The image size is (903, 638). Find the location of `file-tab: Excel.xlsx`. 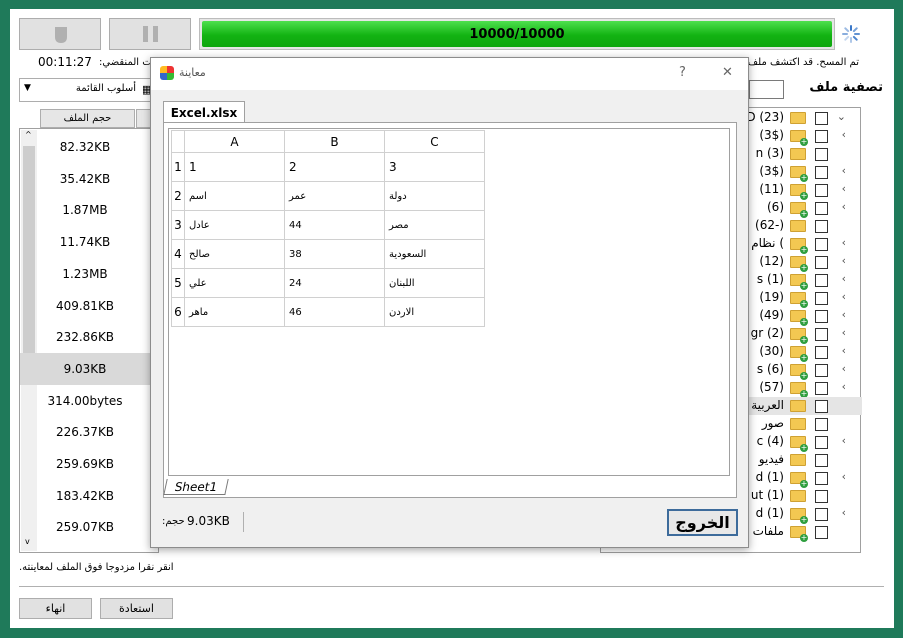

file-tab: Excel.xlsx is located at coordinates (204, 112).